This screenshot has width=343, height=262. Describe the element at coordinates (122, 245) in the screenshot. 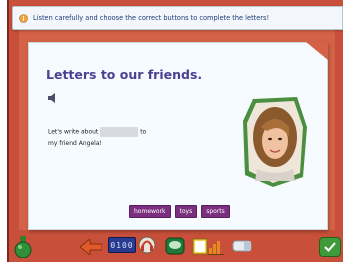

I see `counter-display: 0100` at that location.